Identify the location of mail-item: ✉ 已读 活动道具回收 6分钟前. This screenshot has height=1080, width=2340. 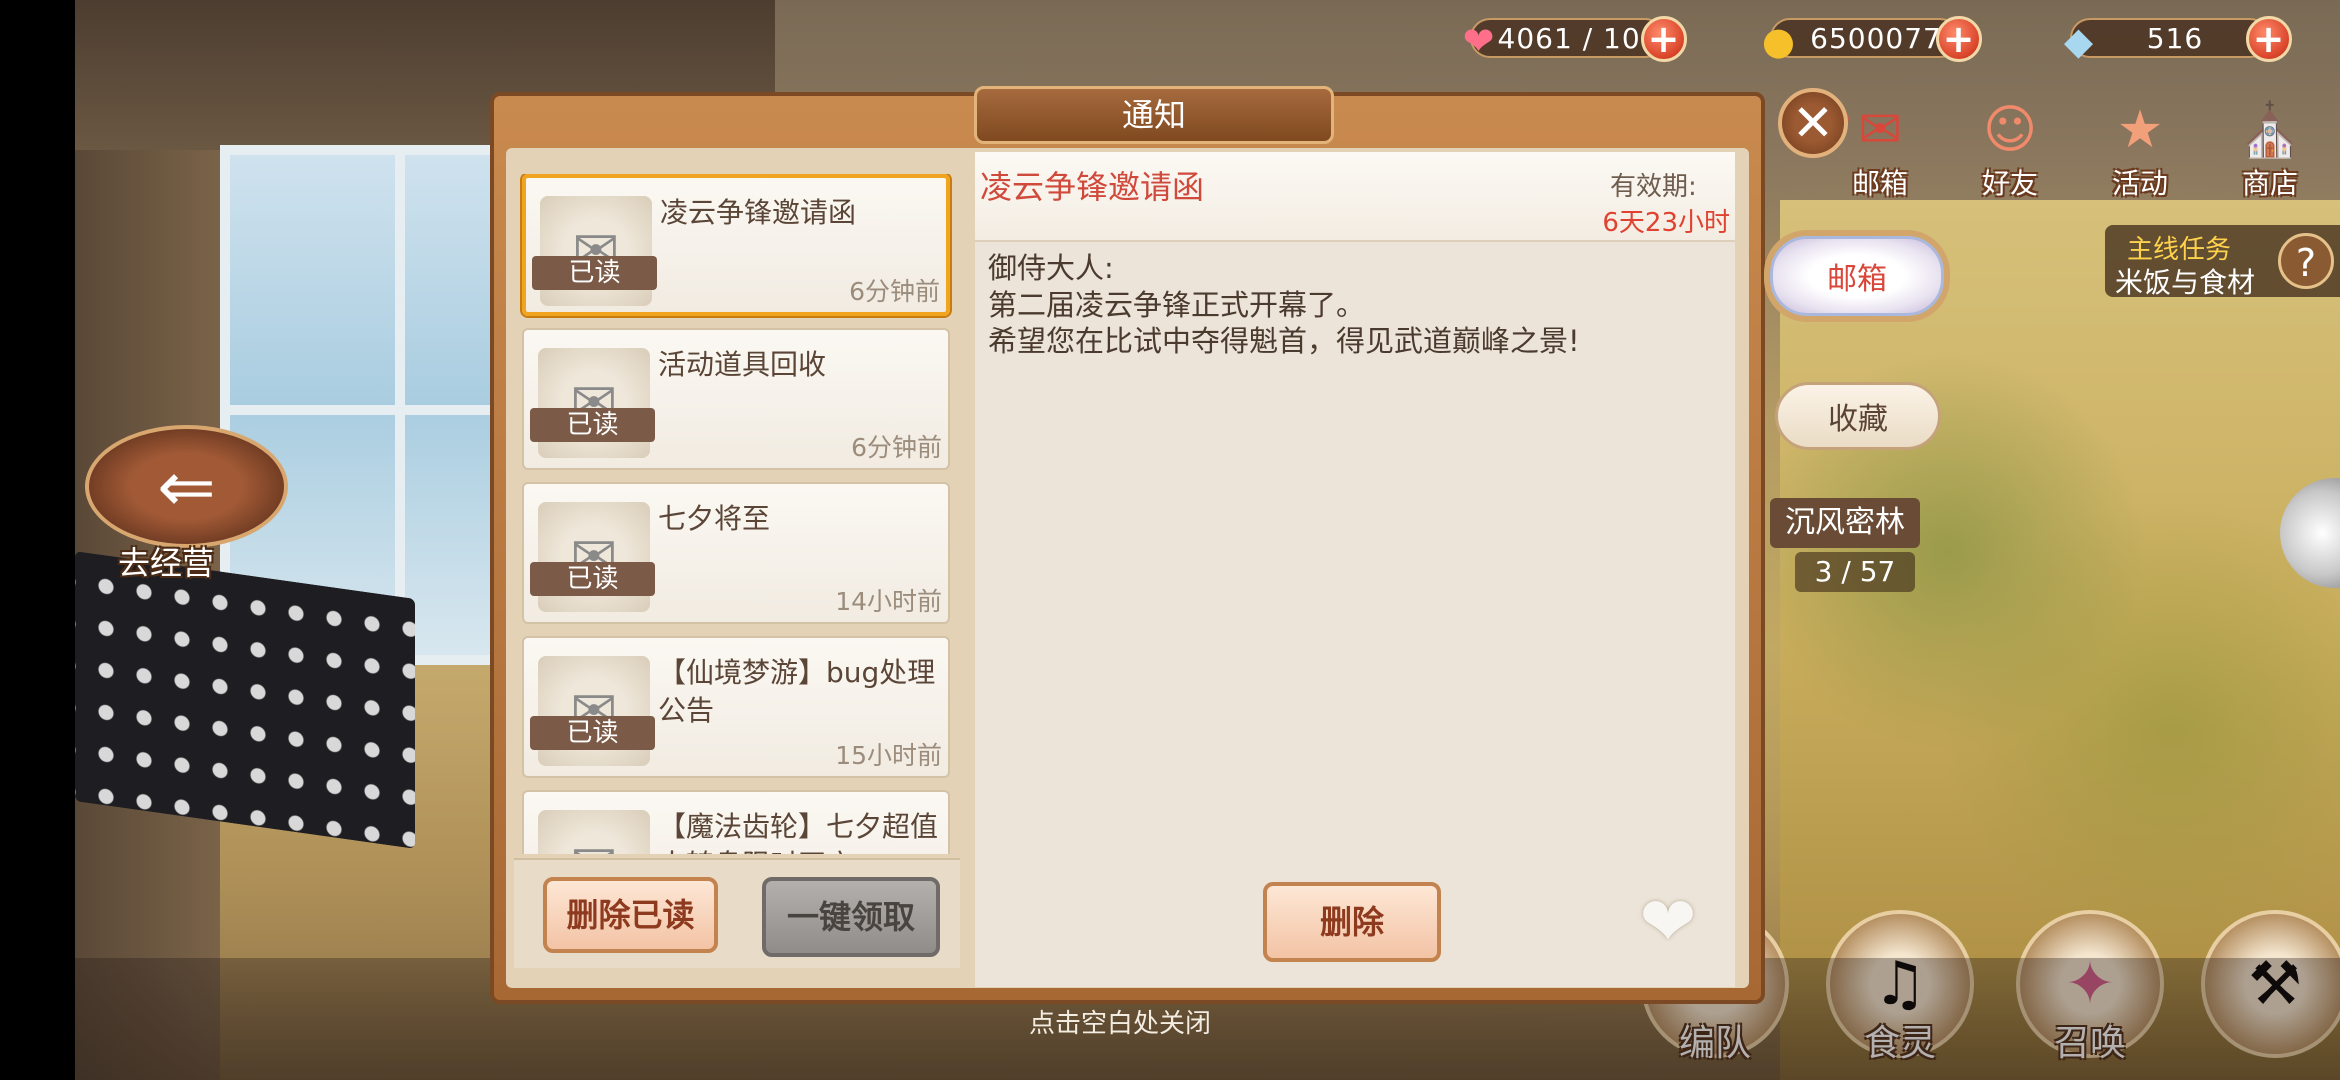
(736, 399).